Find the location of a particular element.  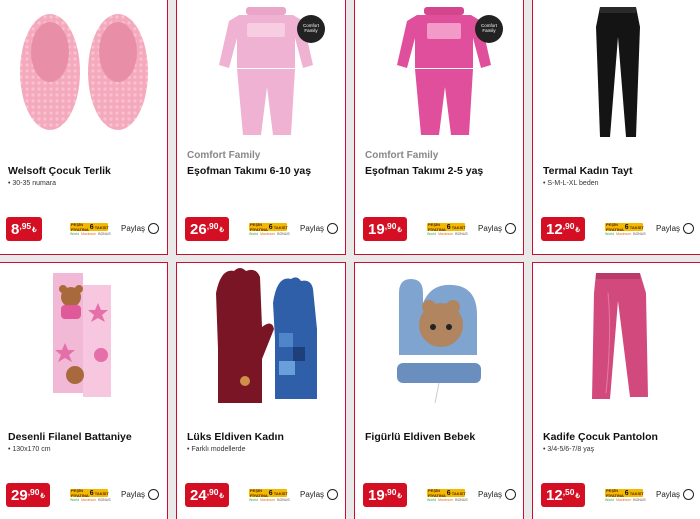

product-title: Termal Kadın Tayt is located at coordinates (587, 171).